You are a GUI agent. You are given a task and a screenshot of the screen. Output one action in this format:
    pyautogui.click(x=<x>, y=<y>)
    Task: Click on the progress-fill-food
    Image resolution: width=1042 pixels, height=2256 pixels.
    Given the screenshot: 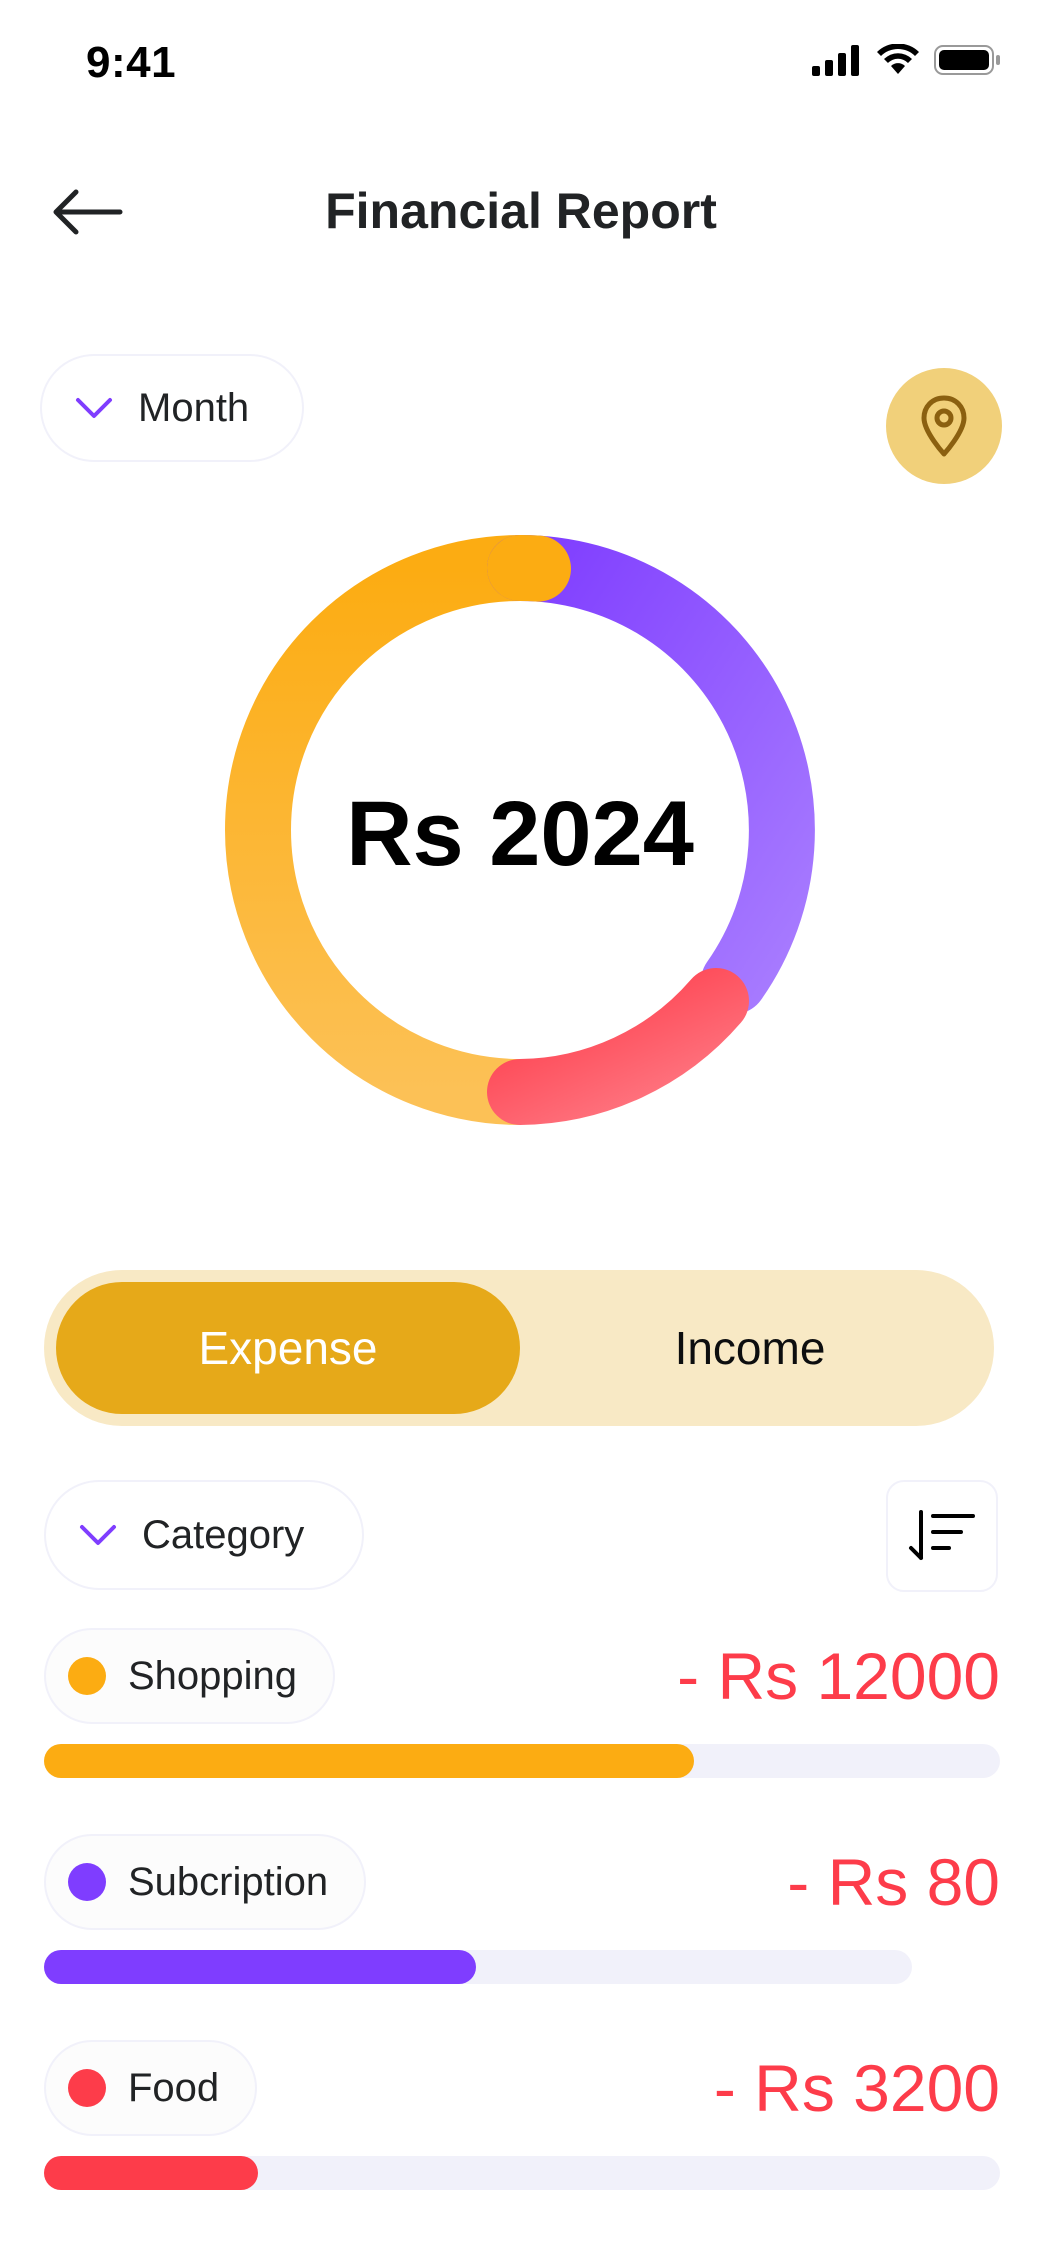 What is the action you would take?
    pyautogui.click(x=151, y=2173)
    